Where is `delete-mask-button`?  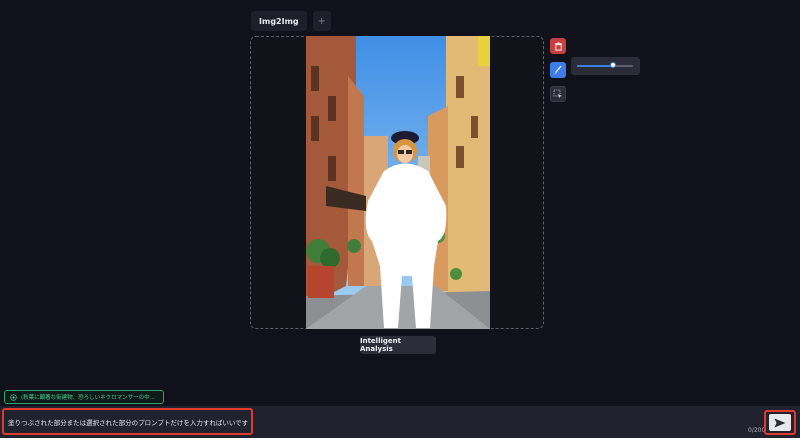 delete-mask-button is located at coordinates (558, 46).